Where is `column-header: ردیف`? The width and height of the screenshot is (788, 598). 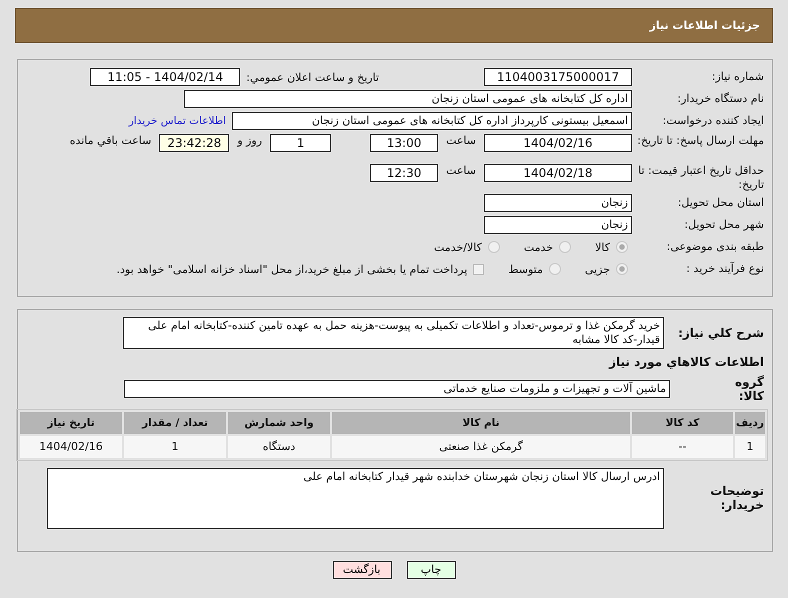
column-header: ردیف is located at coordinates (750, 423).